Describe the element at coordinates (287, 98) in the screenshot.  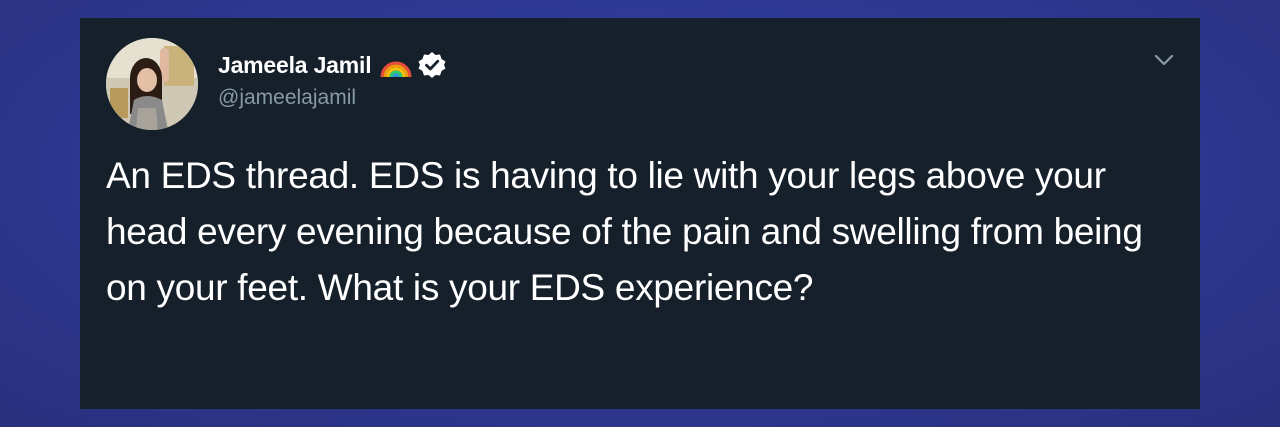
I see `author-handle: @jameelajamil` at that location.